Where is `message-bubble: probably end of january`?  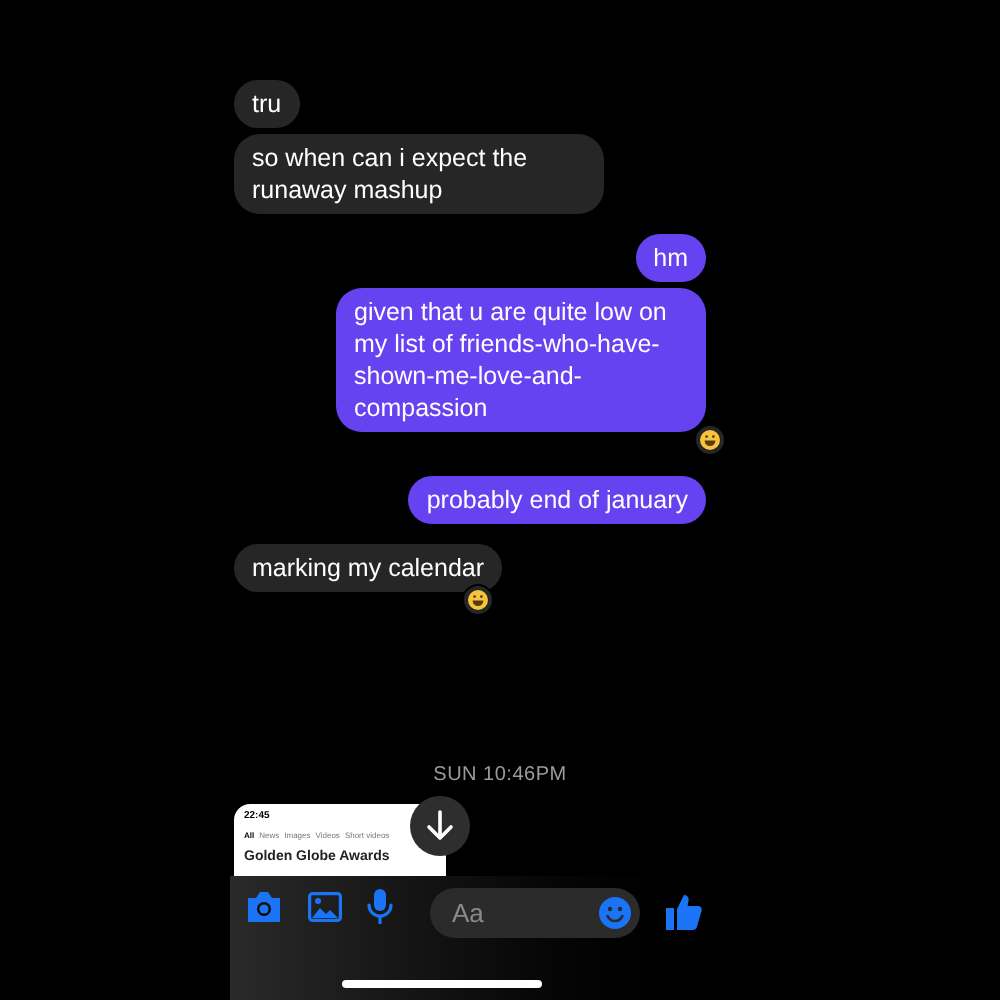 message-bubble: probably end of january is located at coordinates (557, 500).